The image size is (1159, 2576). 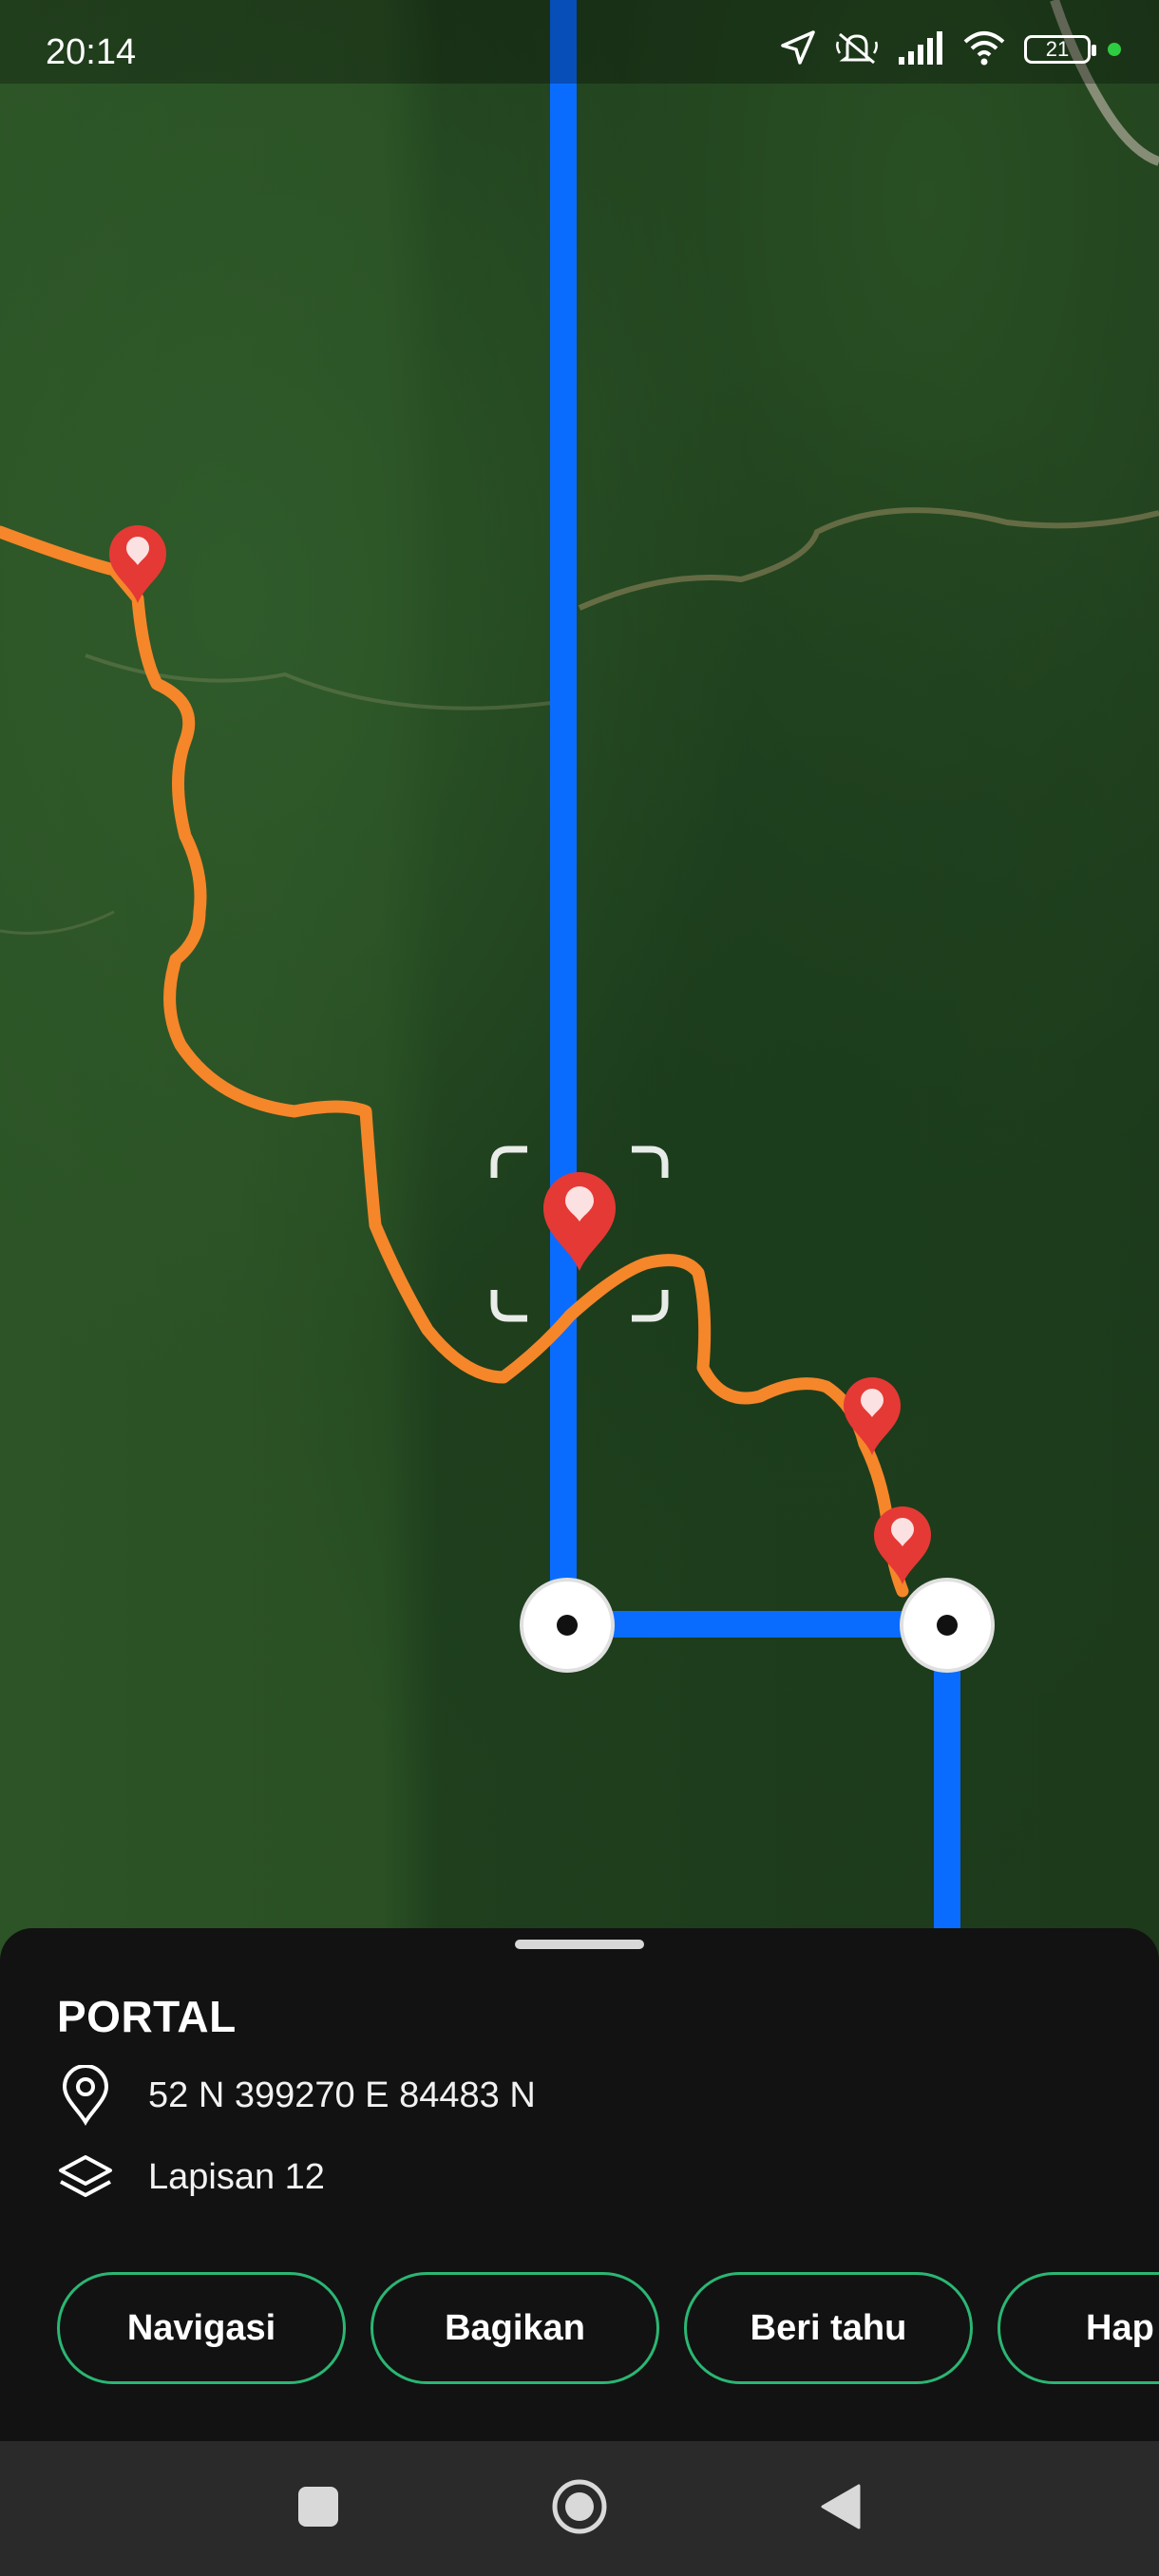 I want to click on system-nav-bar, so click(x=579, y=2508).